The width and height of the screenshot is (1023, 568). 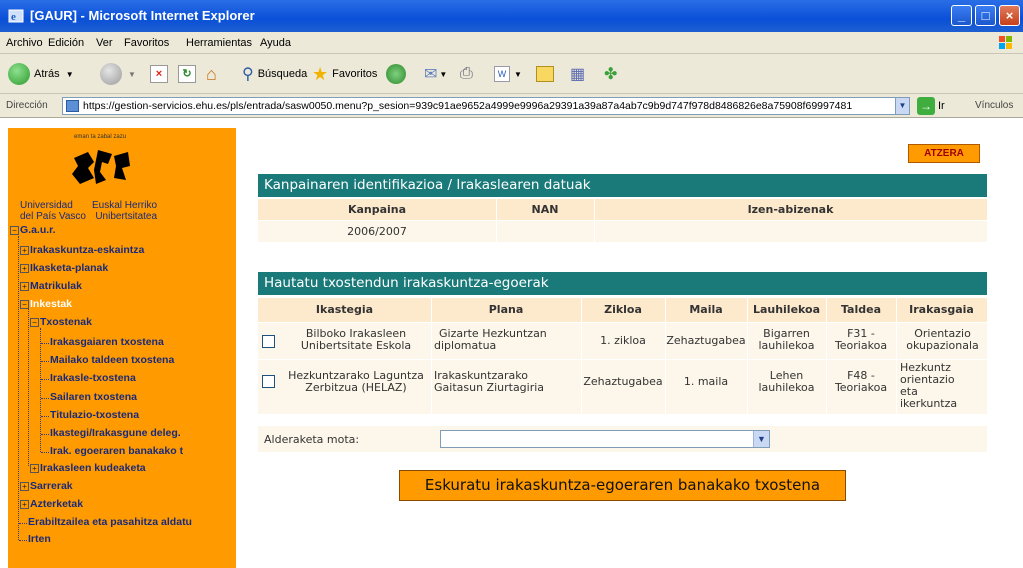 I want to click on history-icon, so click(x=396, y=74).